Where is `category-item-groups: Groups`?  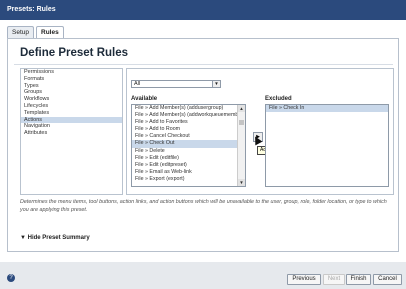 category-item-groups: Groups is located at coordinates (71, 92).